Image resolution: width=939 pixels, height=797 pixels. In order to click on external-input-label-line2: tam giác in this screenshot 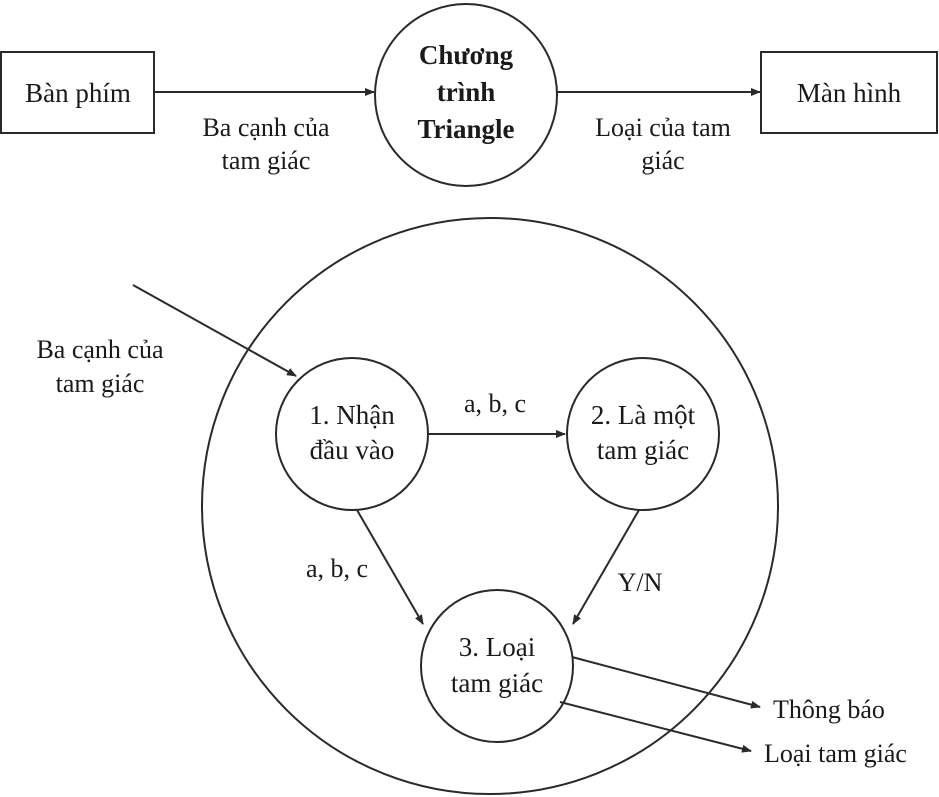, I will do `click(100, 383)`.